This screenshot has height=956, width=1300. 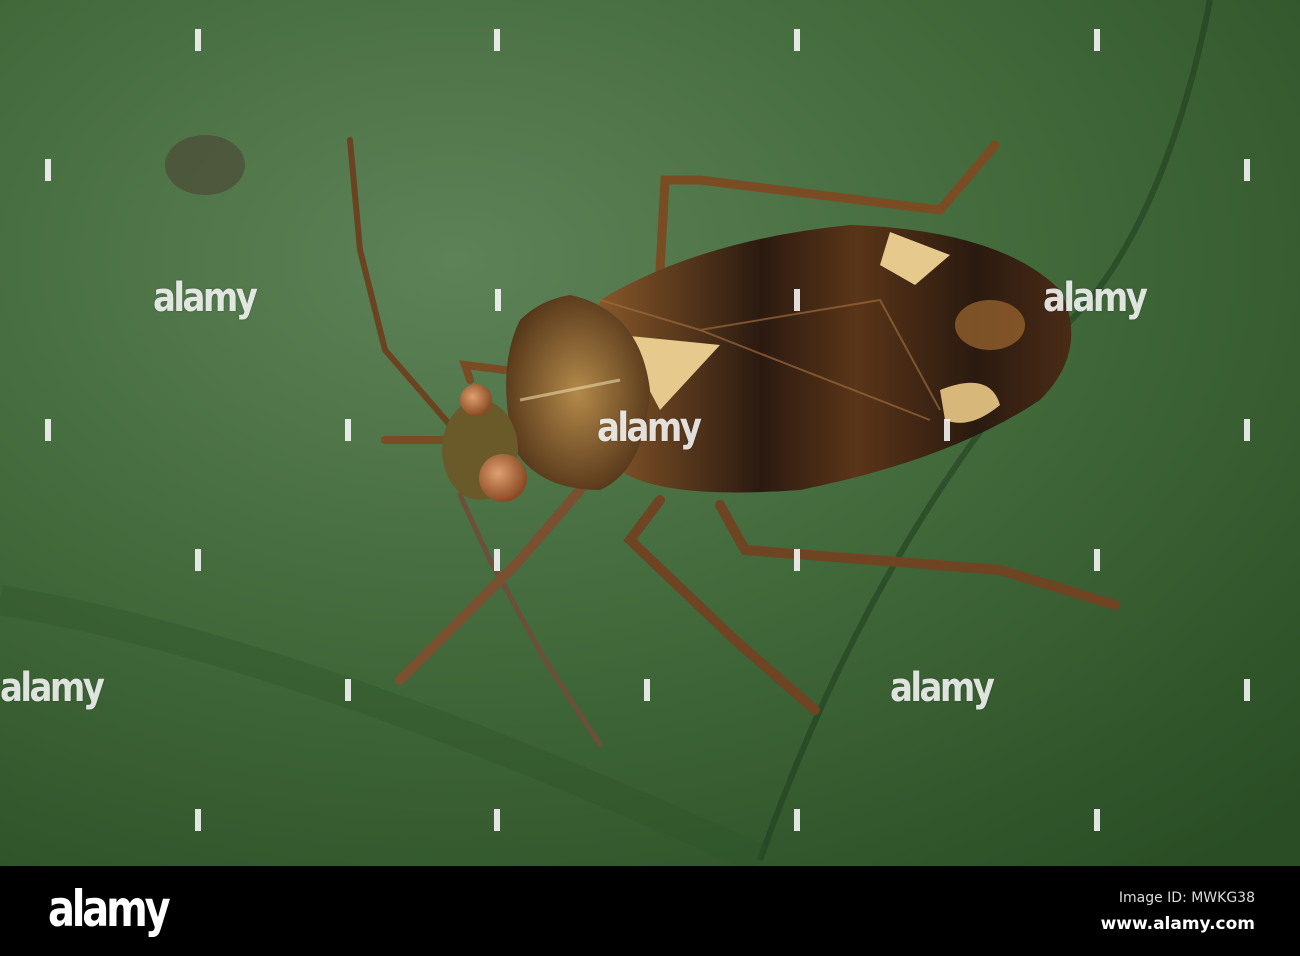 What do you see at coordinates (650, 911) in the screenshot?
I see `footer-bar: alamy Image ID: MWKG38 www.alamy.com` at bounding box center [650, 911].